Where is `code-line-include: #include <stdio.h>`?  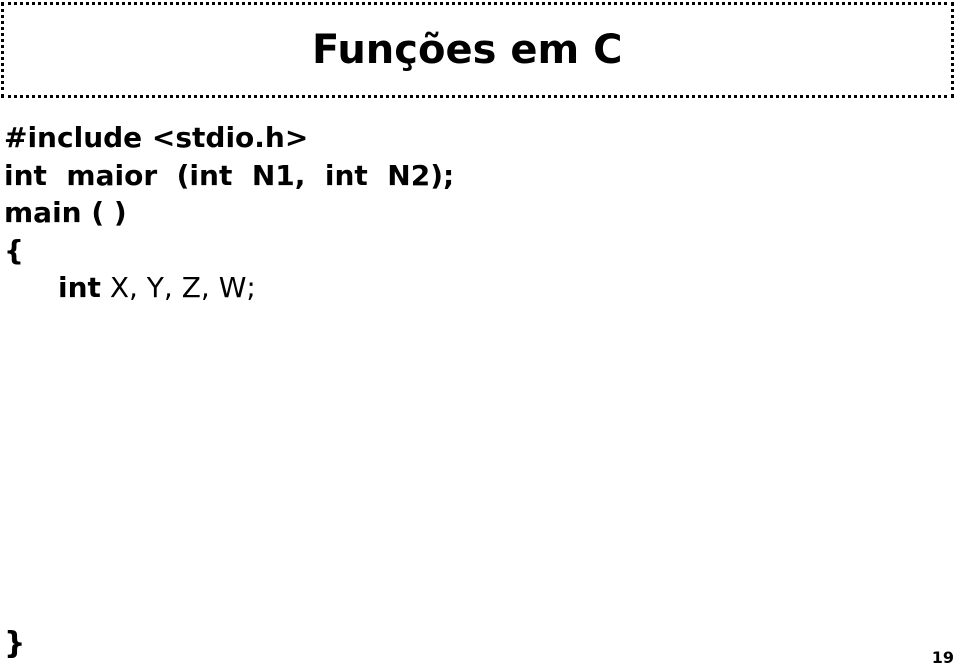
code-line-include: #include <stdio.h> is located at coordinates (156, 137).